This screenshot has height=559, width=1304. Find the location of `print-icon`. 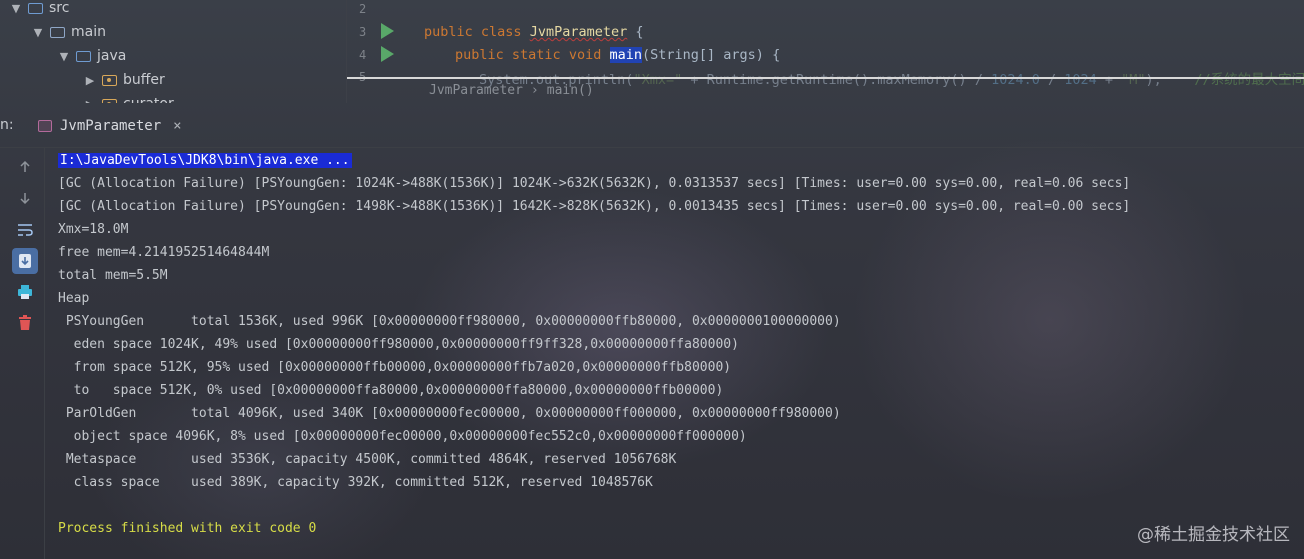

print-icon is located at coordinates (25, 292).